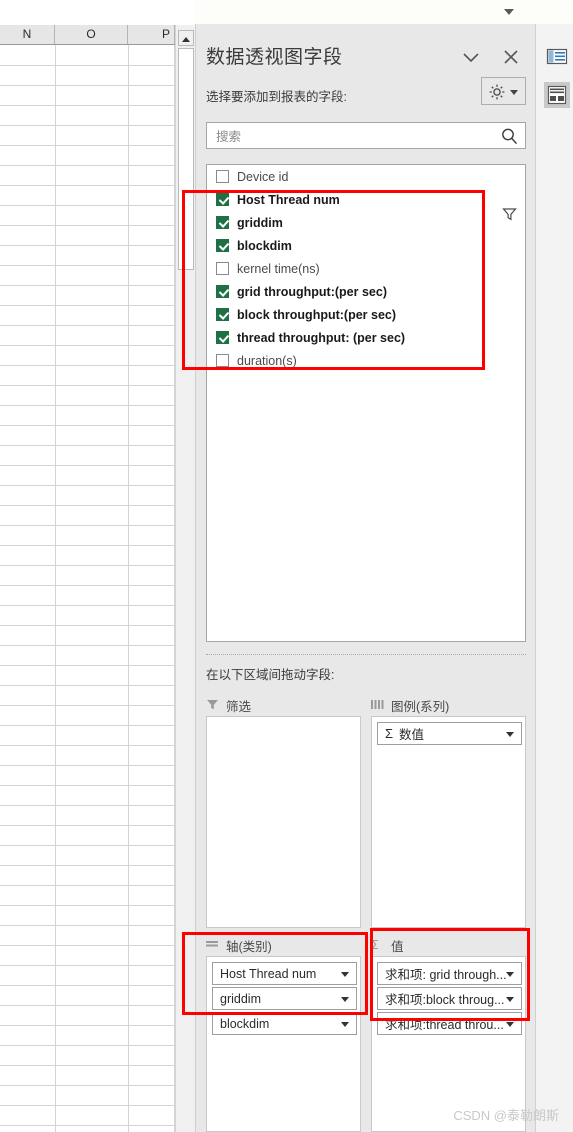 Image resolution: width=573 pixels, height=1132 pixels. What do you see at coordinates (366, 176) in the screenshot?
I see `field-list-item: Device id` at bounding box center [366, 176].